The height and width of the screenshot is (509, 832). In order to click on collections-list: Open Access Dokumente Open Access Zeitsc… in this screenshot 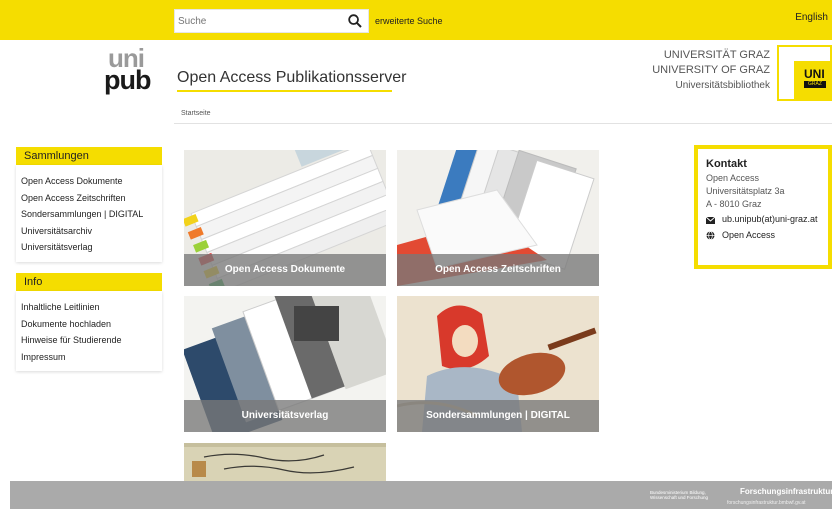, I will do `click(89, 213)`.